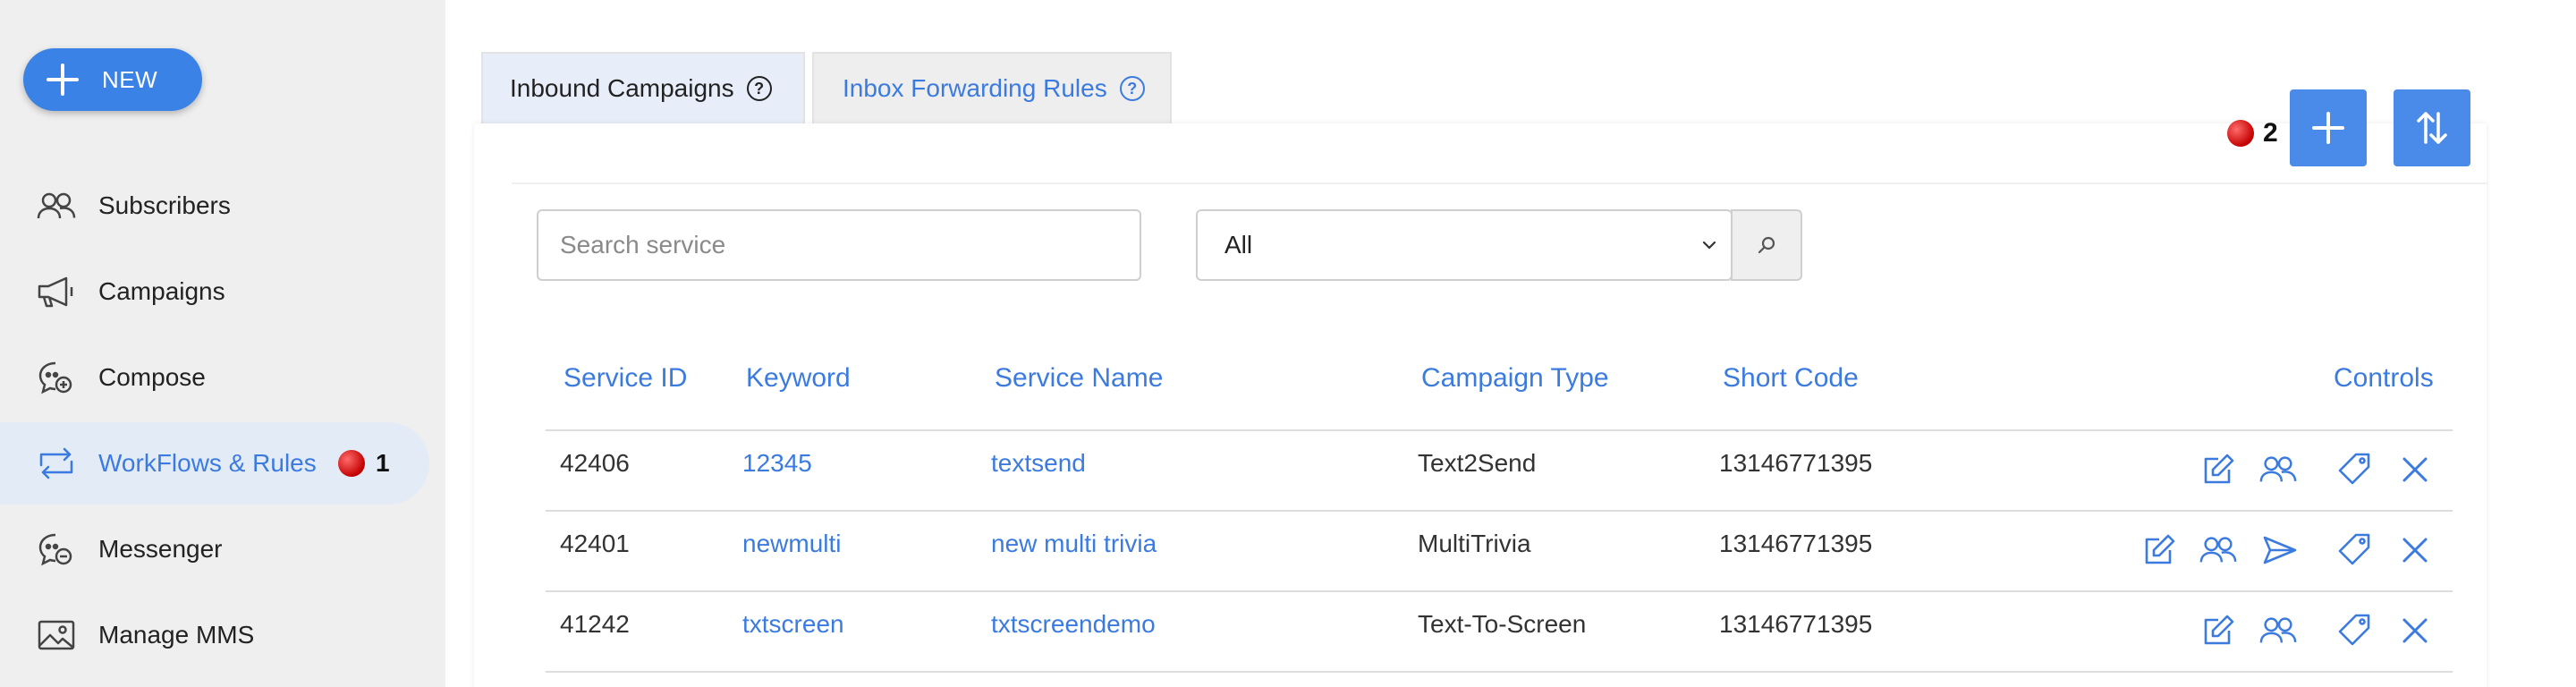 Image resolution: width=2576 pixels, height=687 pixels. Describe the element at coordinates (595, 463) in the screenshot. I see `service-id-cell: 42406` at that location.